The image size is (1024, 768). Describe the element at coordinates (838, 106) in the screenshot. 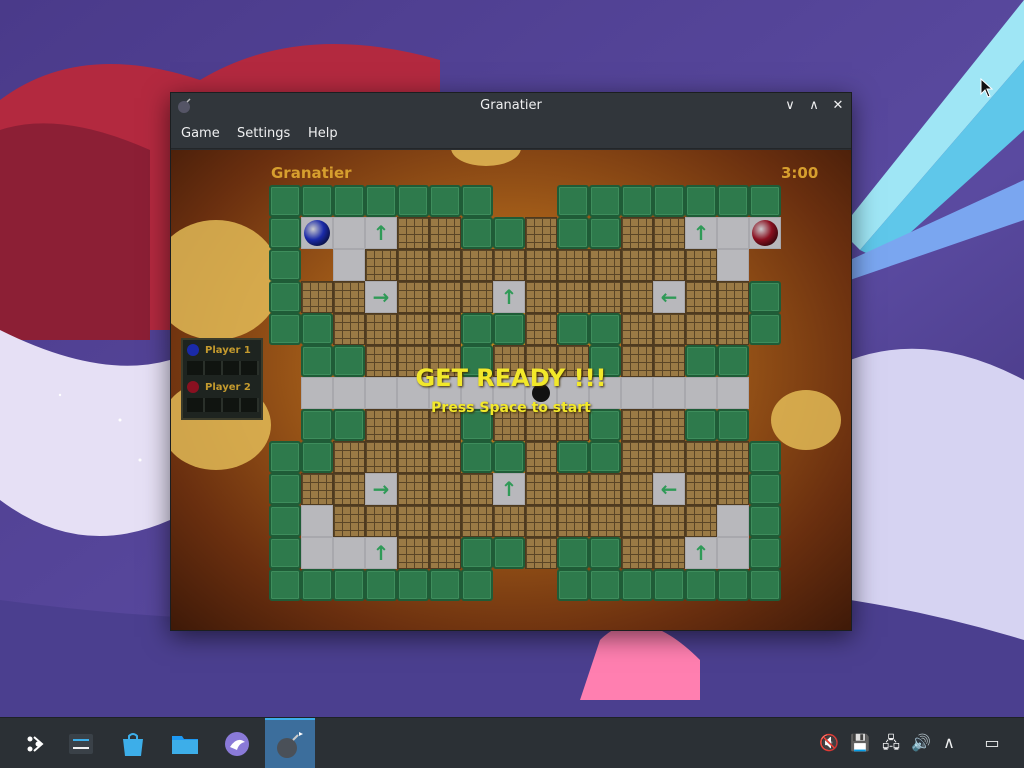

I see `close-button: ✕` at that location.